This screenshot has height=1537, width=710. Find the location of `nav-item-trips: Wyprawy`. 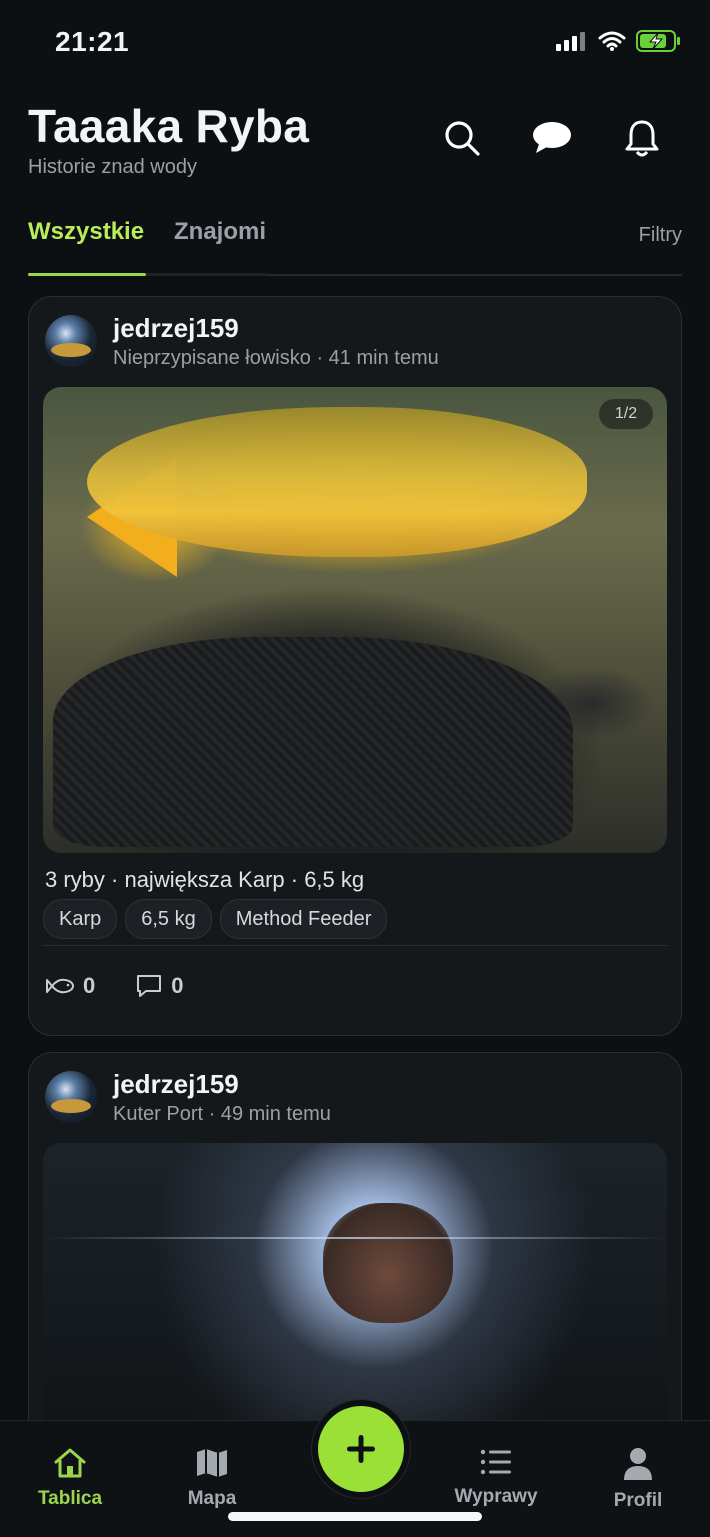

nav-item-trips: Wyprawy is located at coordinates (496, 1477).